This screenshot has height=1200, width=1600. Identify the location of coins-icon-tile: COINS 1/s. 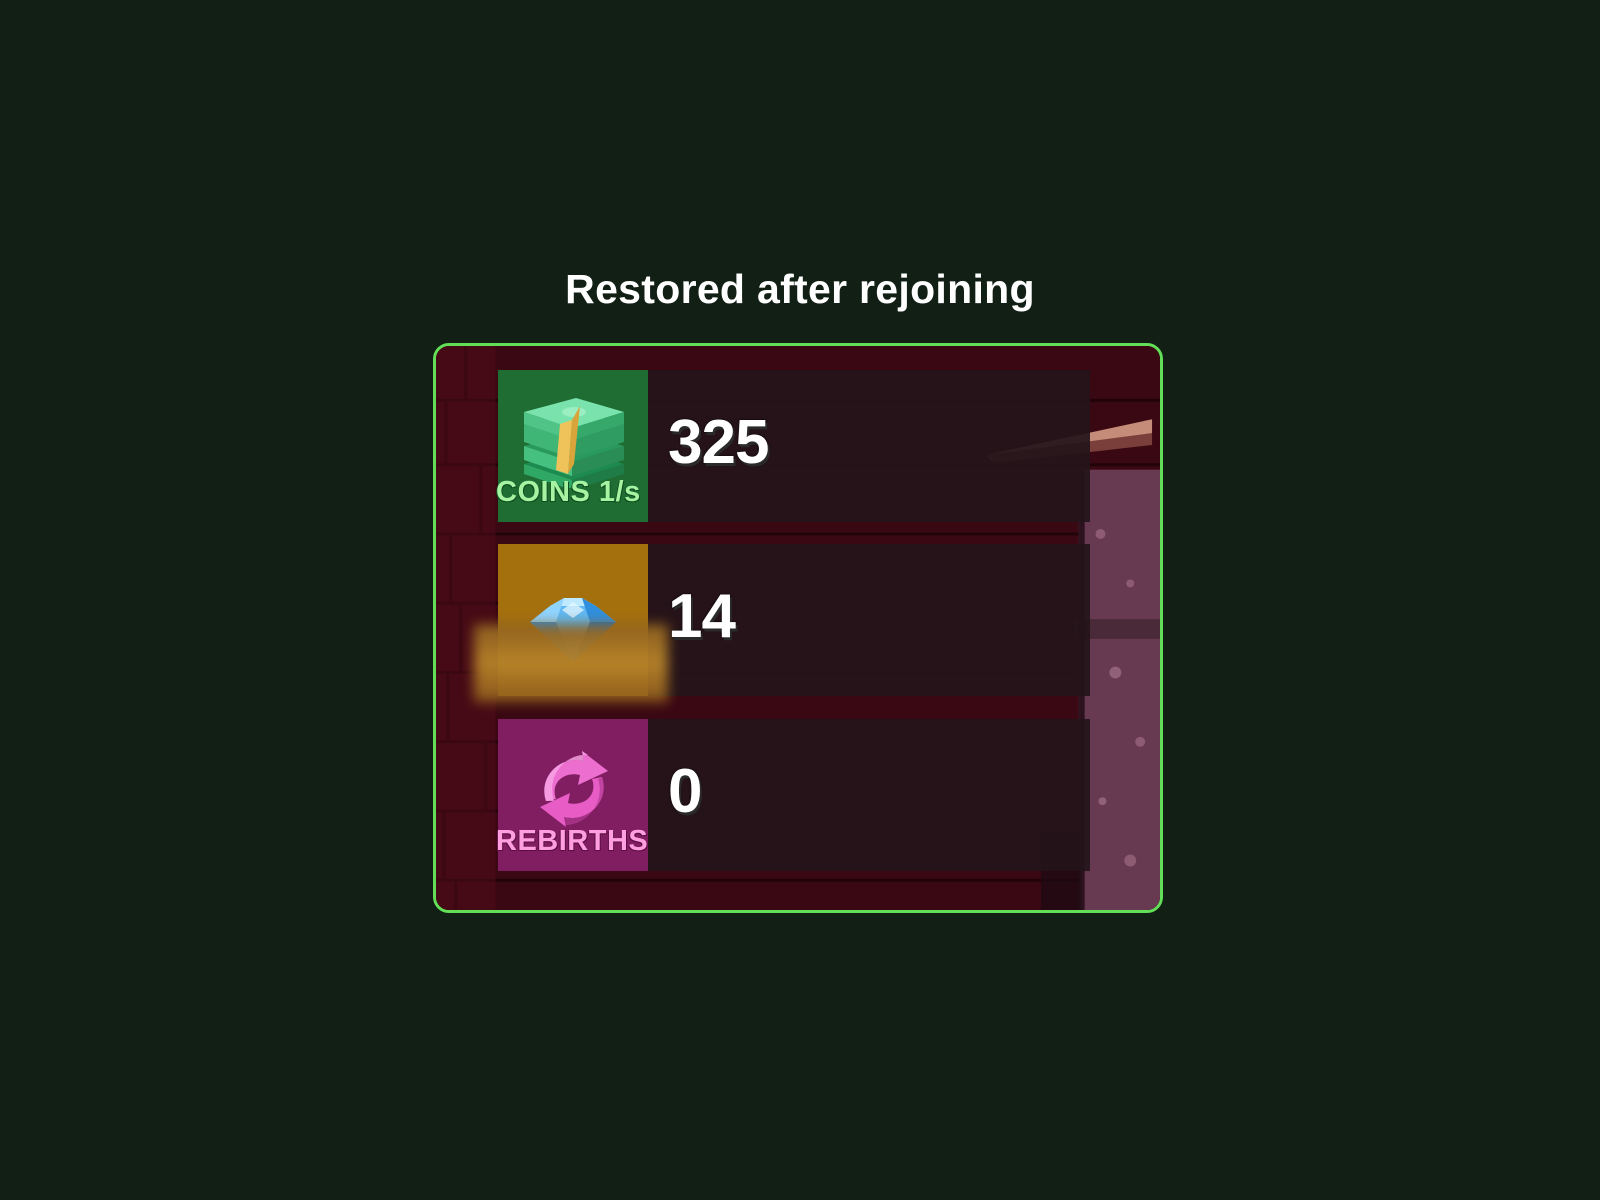
(572, 446).